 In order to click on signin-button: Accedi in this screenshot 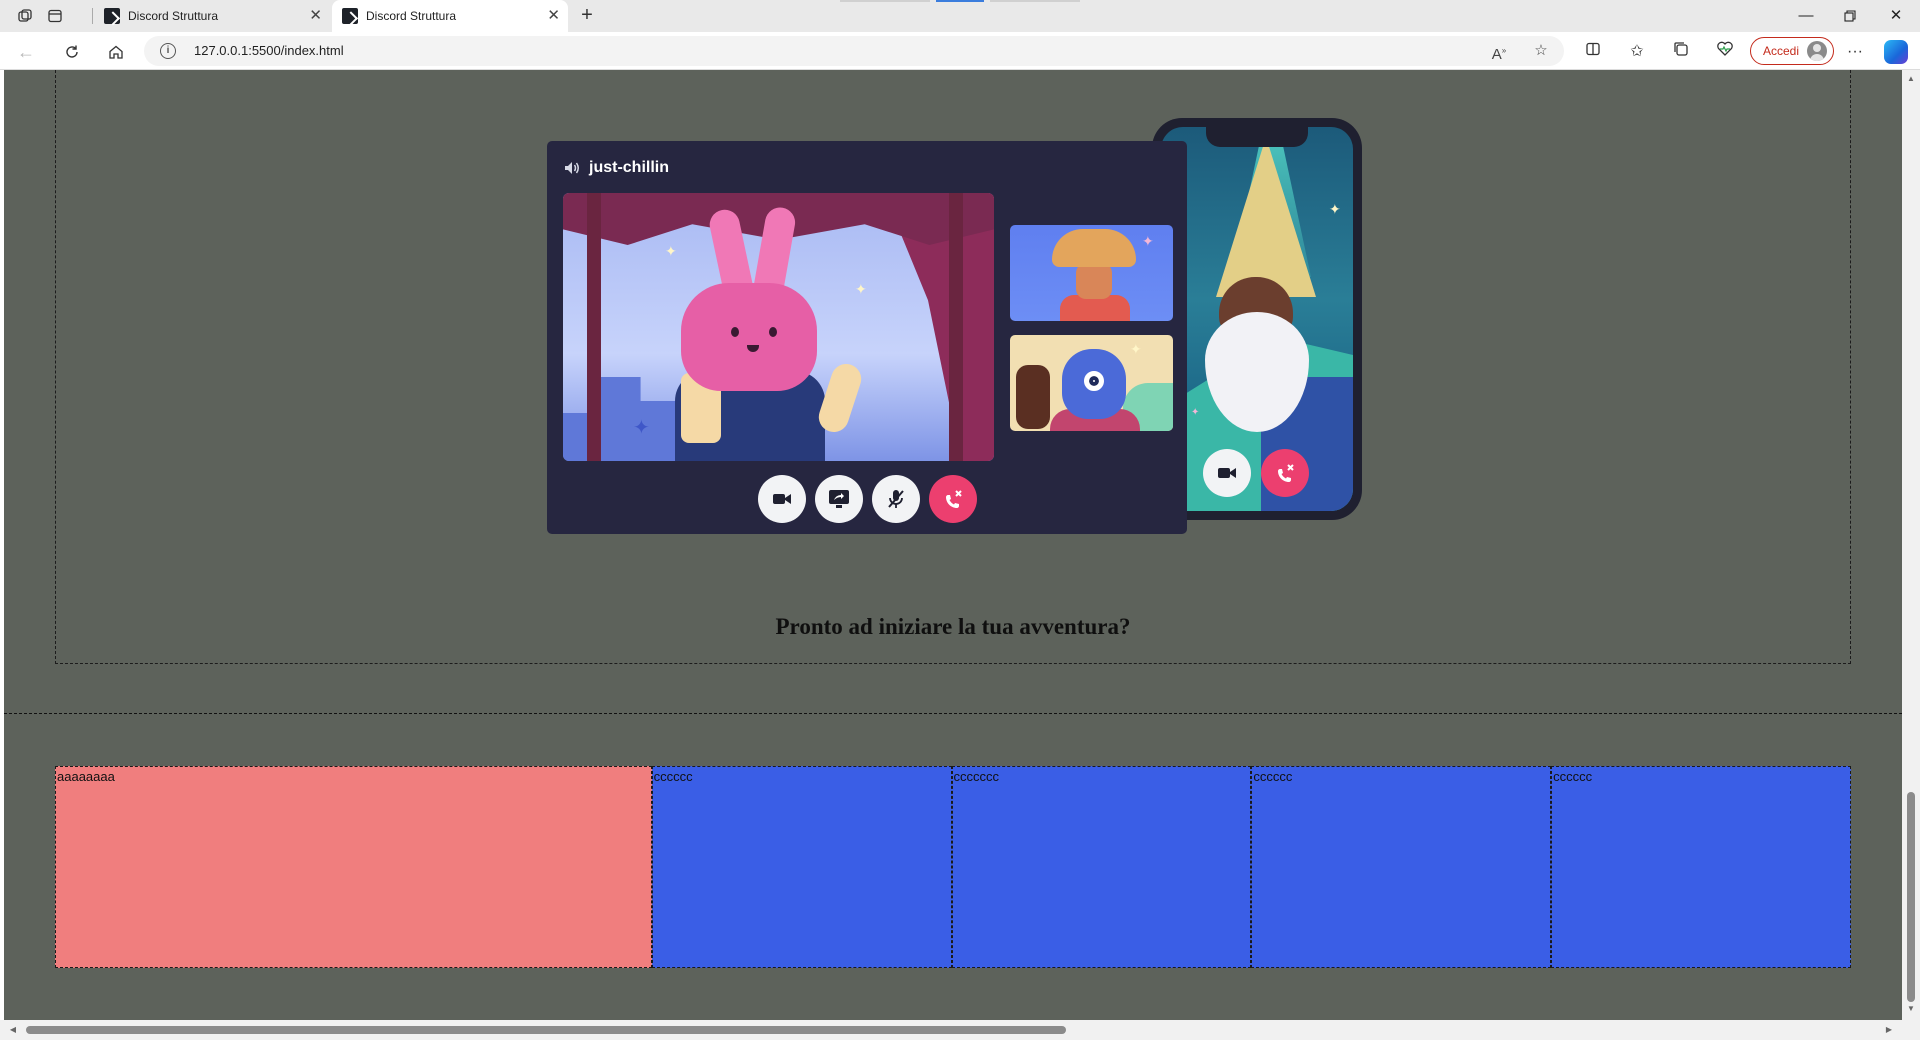, I will do `click(1792, 51)`.